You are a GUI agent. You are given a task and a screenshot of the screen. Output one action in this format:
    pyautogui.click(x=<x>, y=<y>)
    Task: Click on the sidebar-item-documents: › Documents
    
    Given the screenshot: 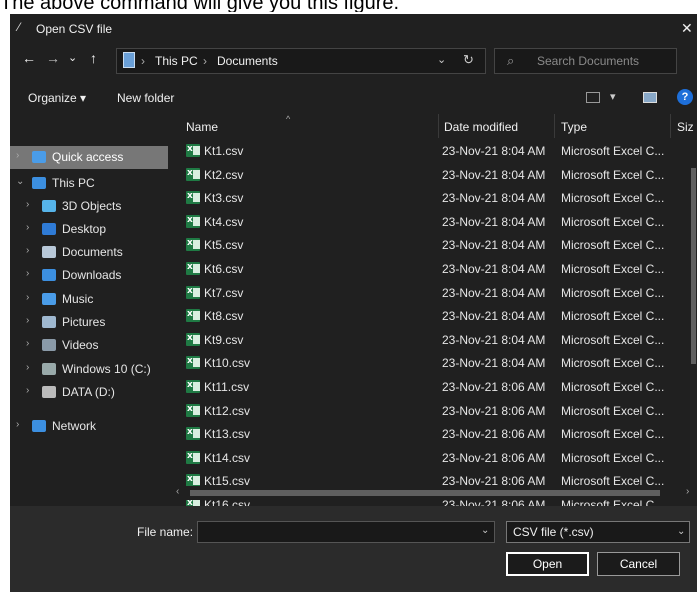 What is the action you would take?
    pyautogui.click(x=89, y=252)
    